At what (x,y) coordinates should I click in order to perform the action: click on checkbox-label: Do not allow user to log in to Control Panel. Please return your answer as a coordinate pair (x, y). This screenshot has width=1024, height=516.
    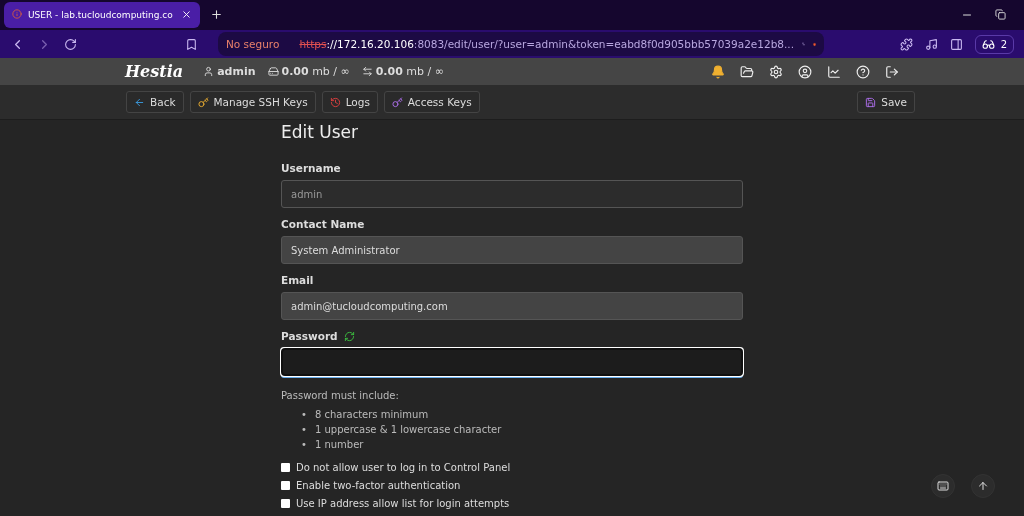
    Looking at the image, I should click on (403, 467).